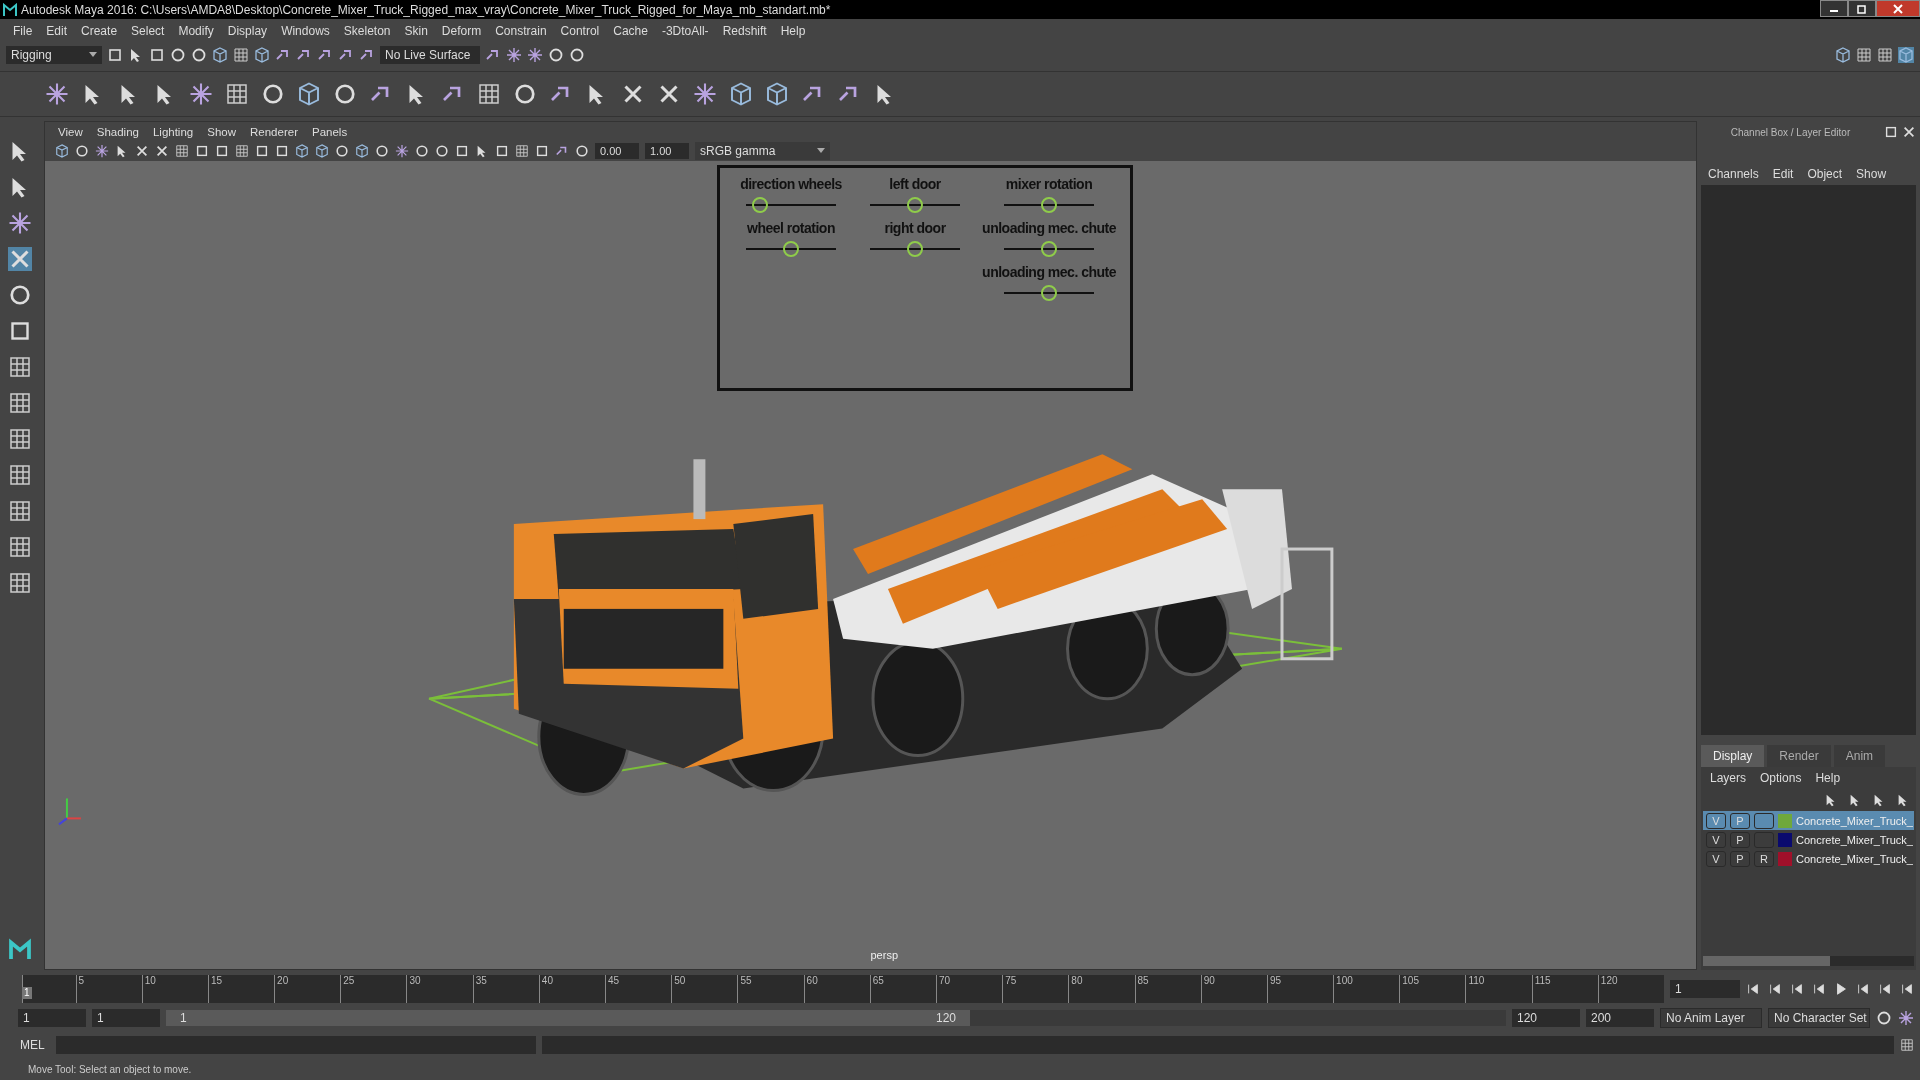  What do you see at coordinates (93, 55) in the screenshot?
I see `caret-icon` at bounding box center [93, 55].